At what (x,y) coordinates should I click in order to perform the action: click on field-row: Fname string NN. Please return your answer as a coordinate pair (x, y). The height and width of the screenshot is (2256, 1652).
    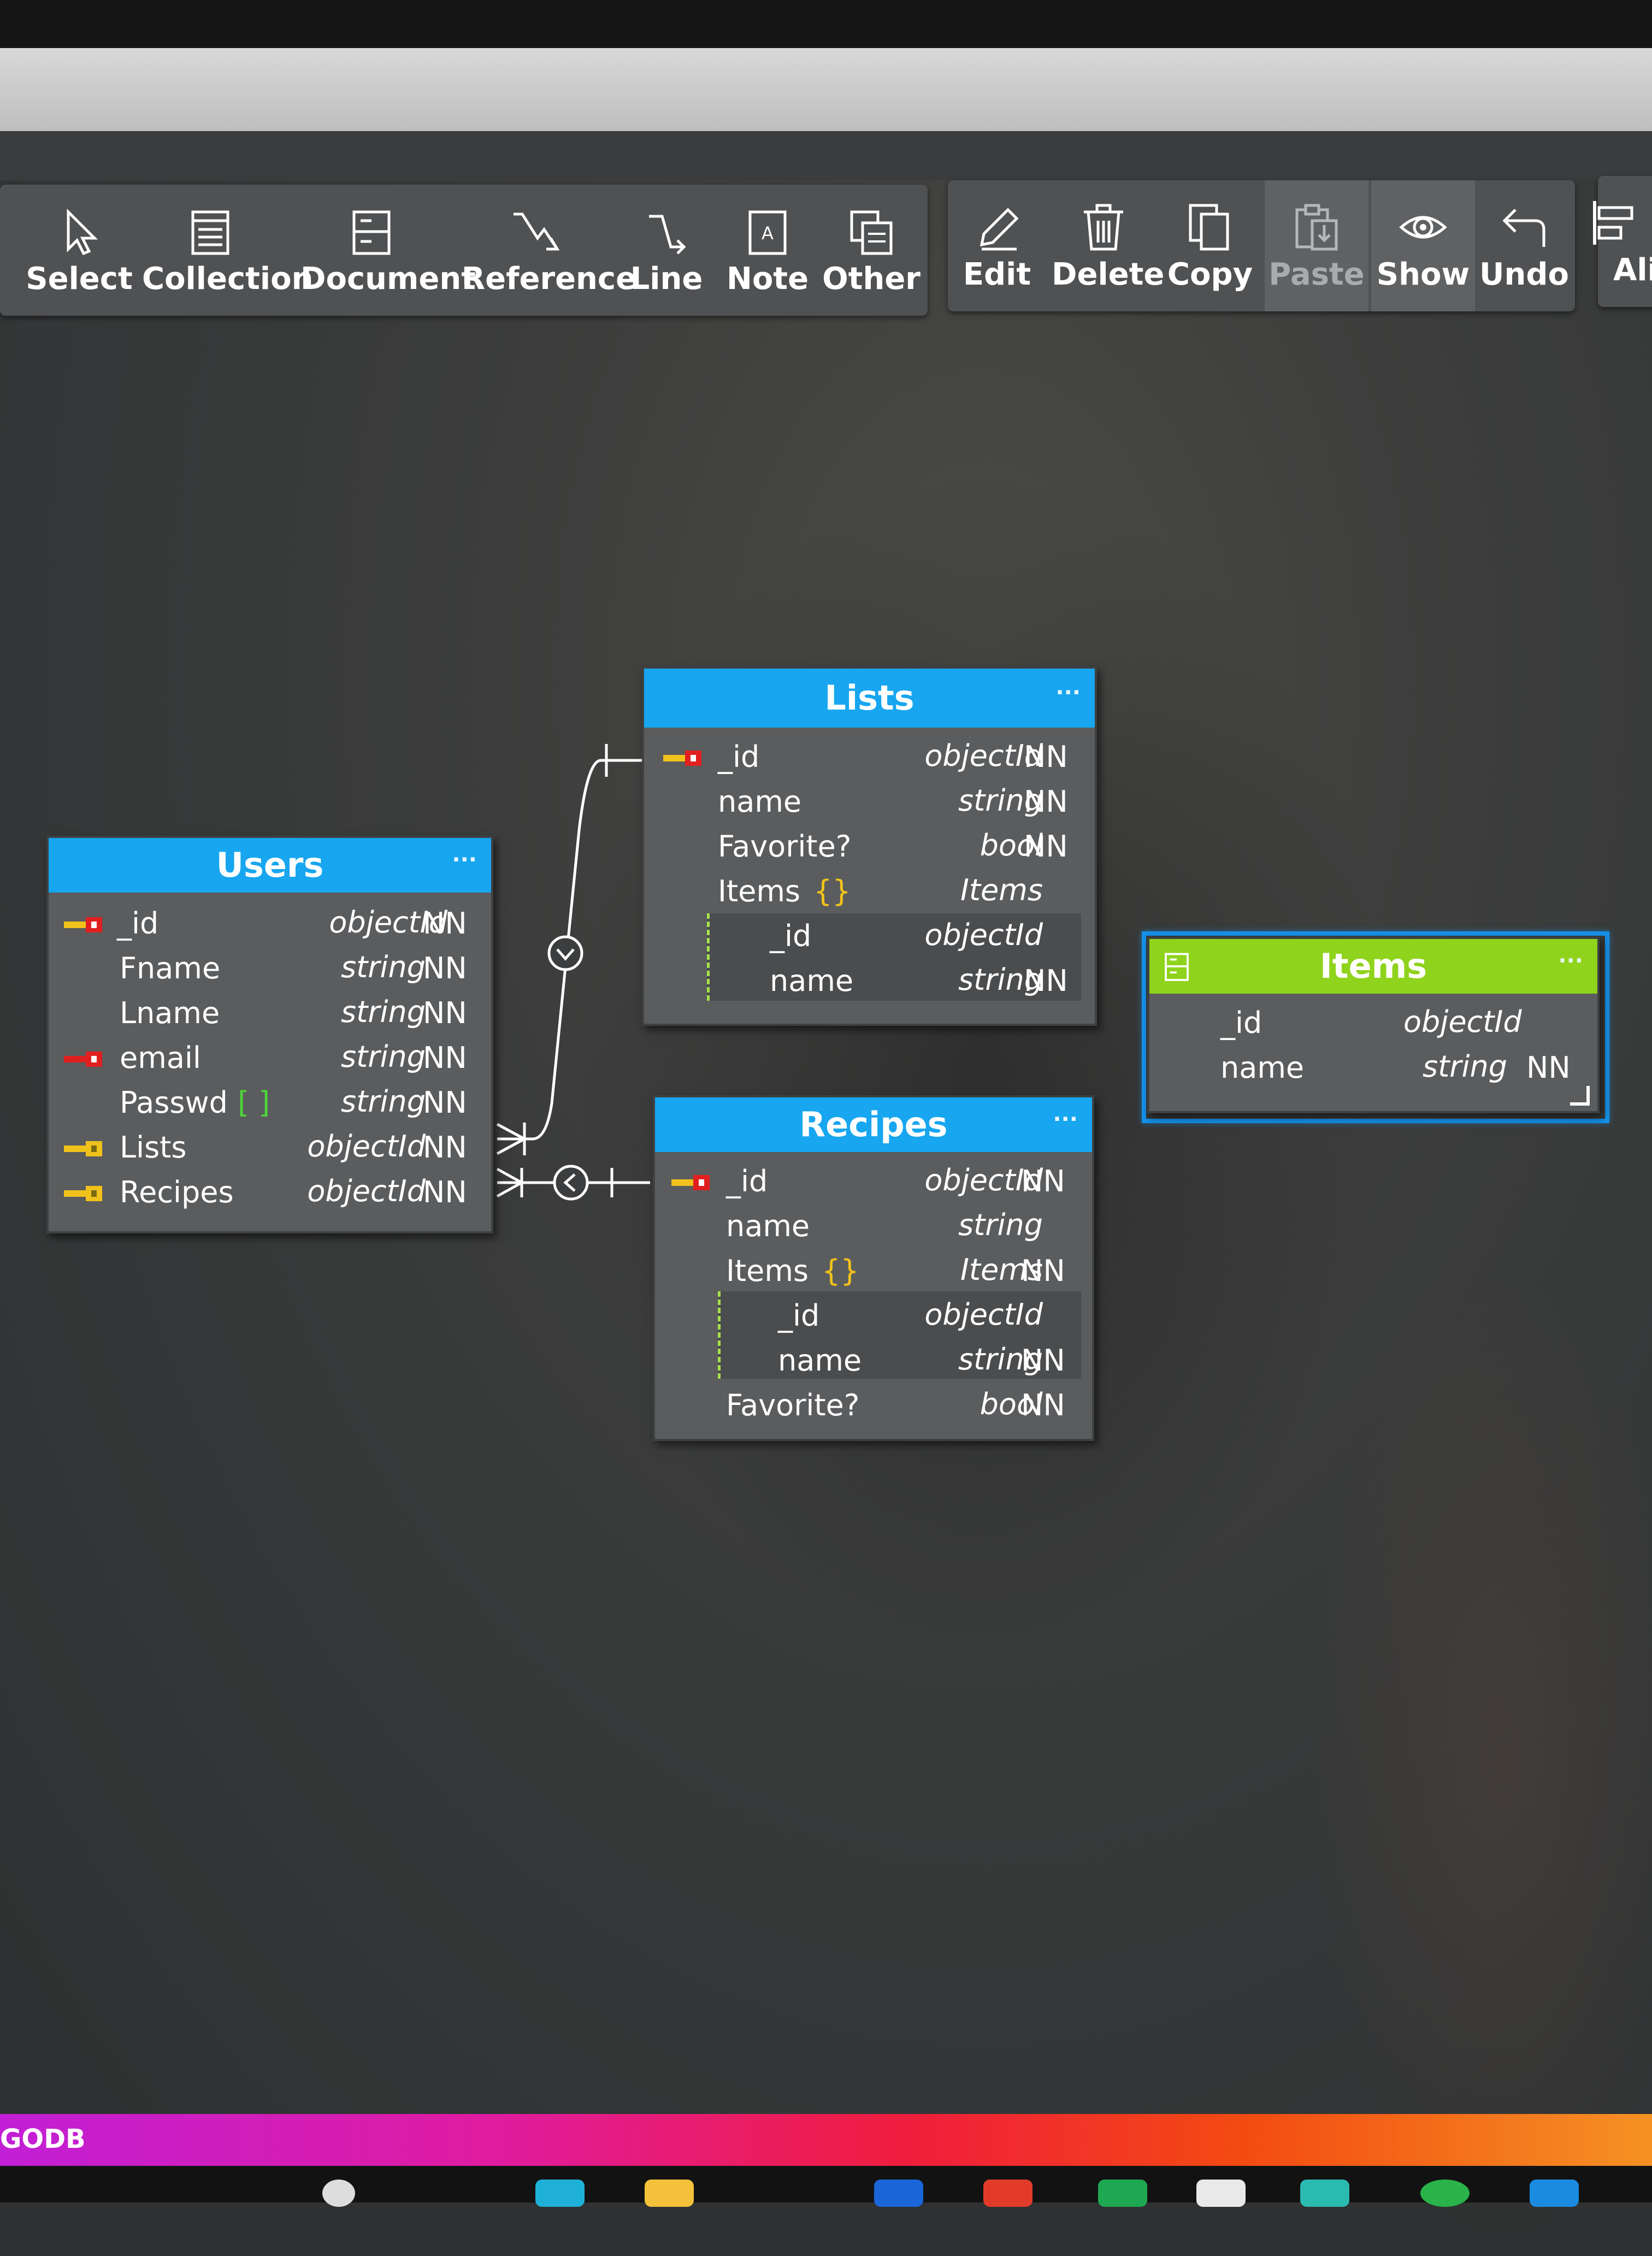
    Looking at the image, I should click on (270, 968).